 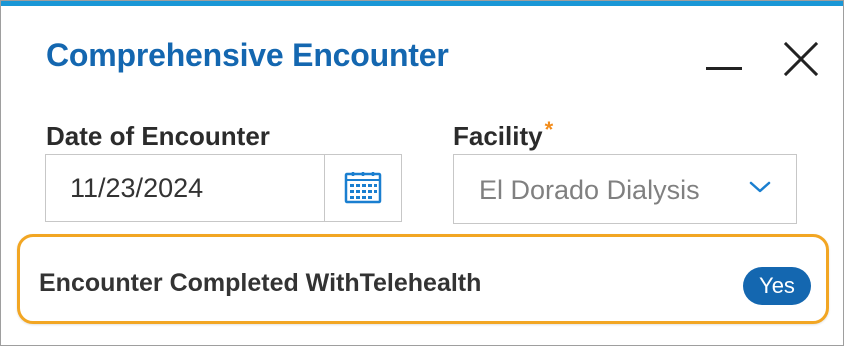 I want to click on close-icon, so click(x=801, y=59).